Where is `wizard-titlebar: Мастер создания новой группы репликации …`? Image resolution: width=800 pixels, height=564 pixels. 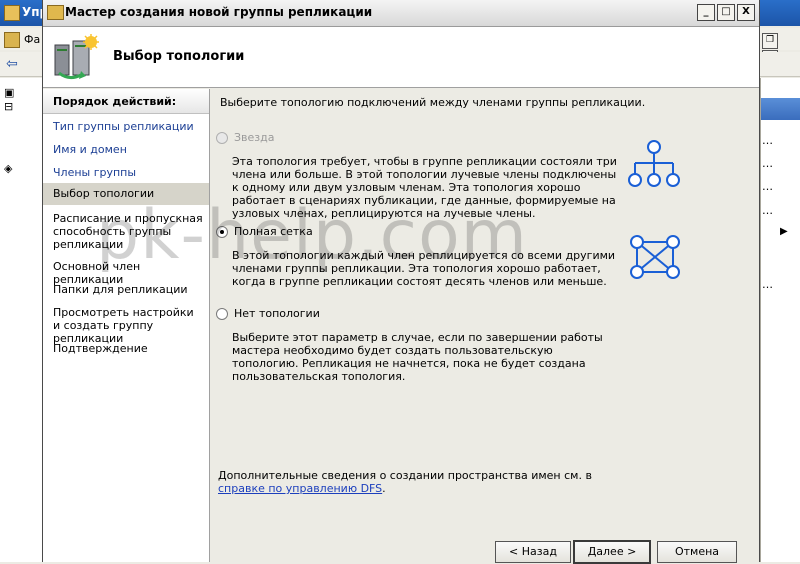 wizard-titlebar: Мастер создания новой группы репликации … is located at coordinates (401, 13).